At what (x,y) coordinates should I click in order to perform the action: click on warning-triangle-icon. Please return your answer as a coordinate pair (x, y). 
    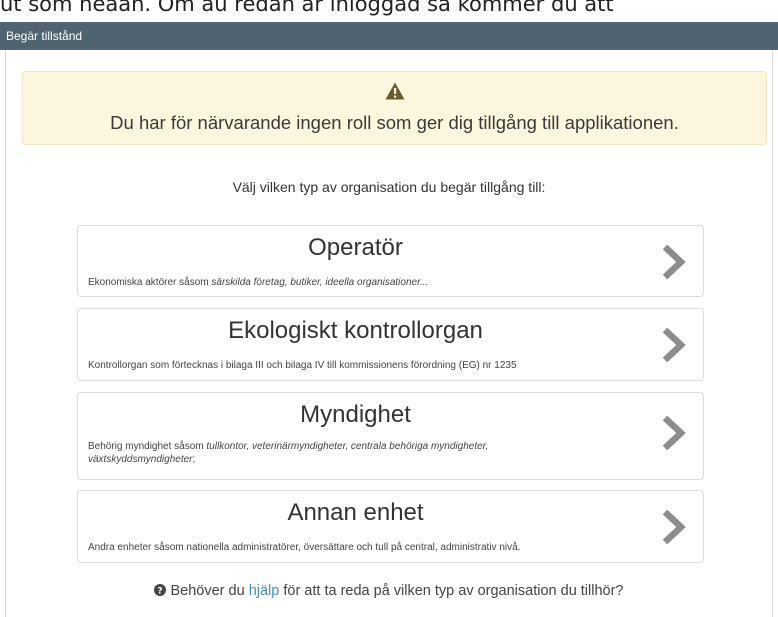
    Looking at the image, I should click on (395, 91).